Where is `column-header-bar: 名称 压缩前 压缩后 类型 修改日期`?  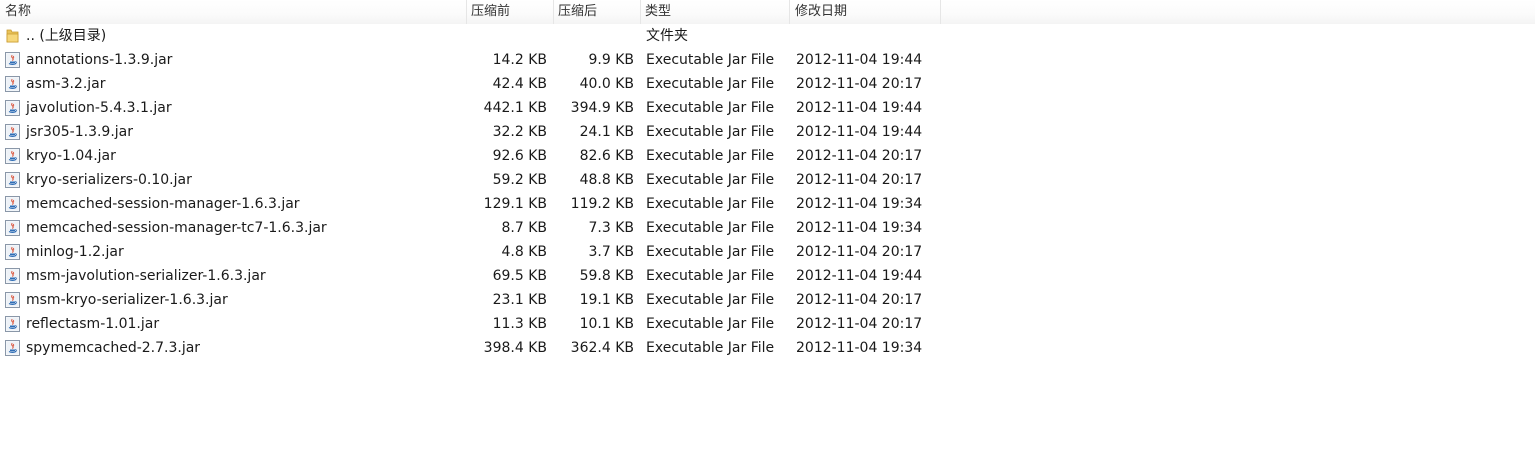 column-header-bar: 名称 压缩前 压缩后 类型 修改日期 is located at coordinates (767, 12).